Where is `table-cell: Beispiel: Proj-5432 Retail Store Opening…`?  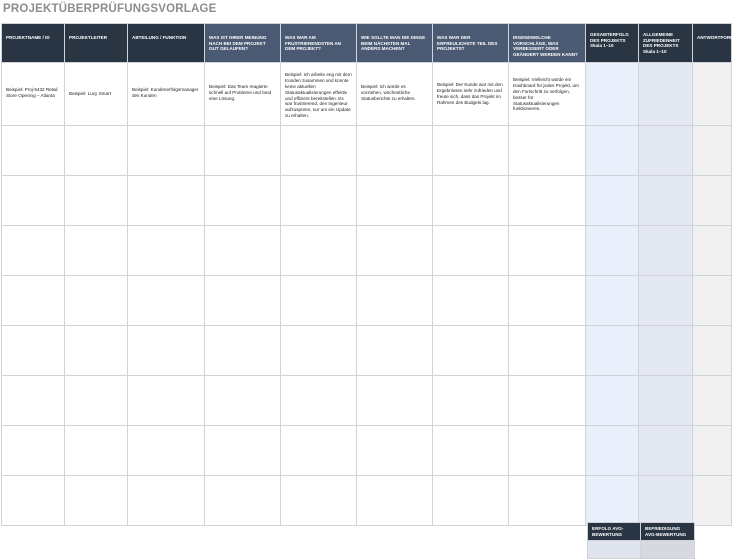
table-cell: Beispiel: Proj-5432 Retail Store Opening… is located at coordinates (33, 94).